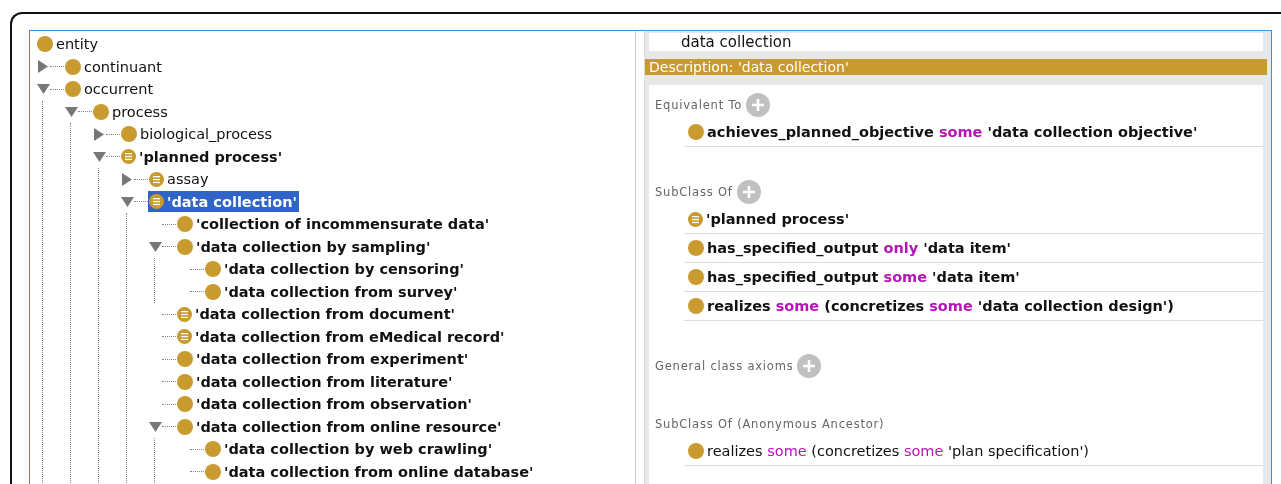 The height and width of the screenshot is (484, 1281). Describe the element at coordinates (956, 67) in the screenshot. I see `description-header: Description: 'data collection'` at that location.